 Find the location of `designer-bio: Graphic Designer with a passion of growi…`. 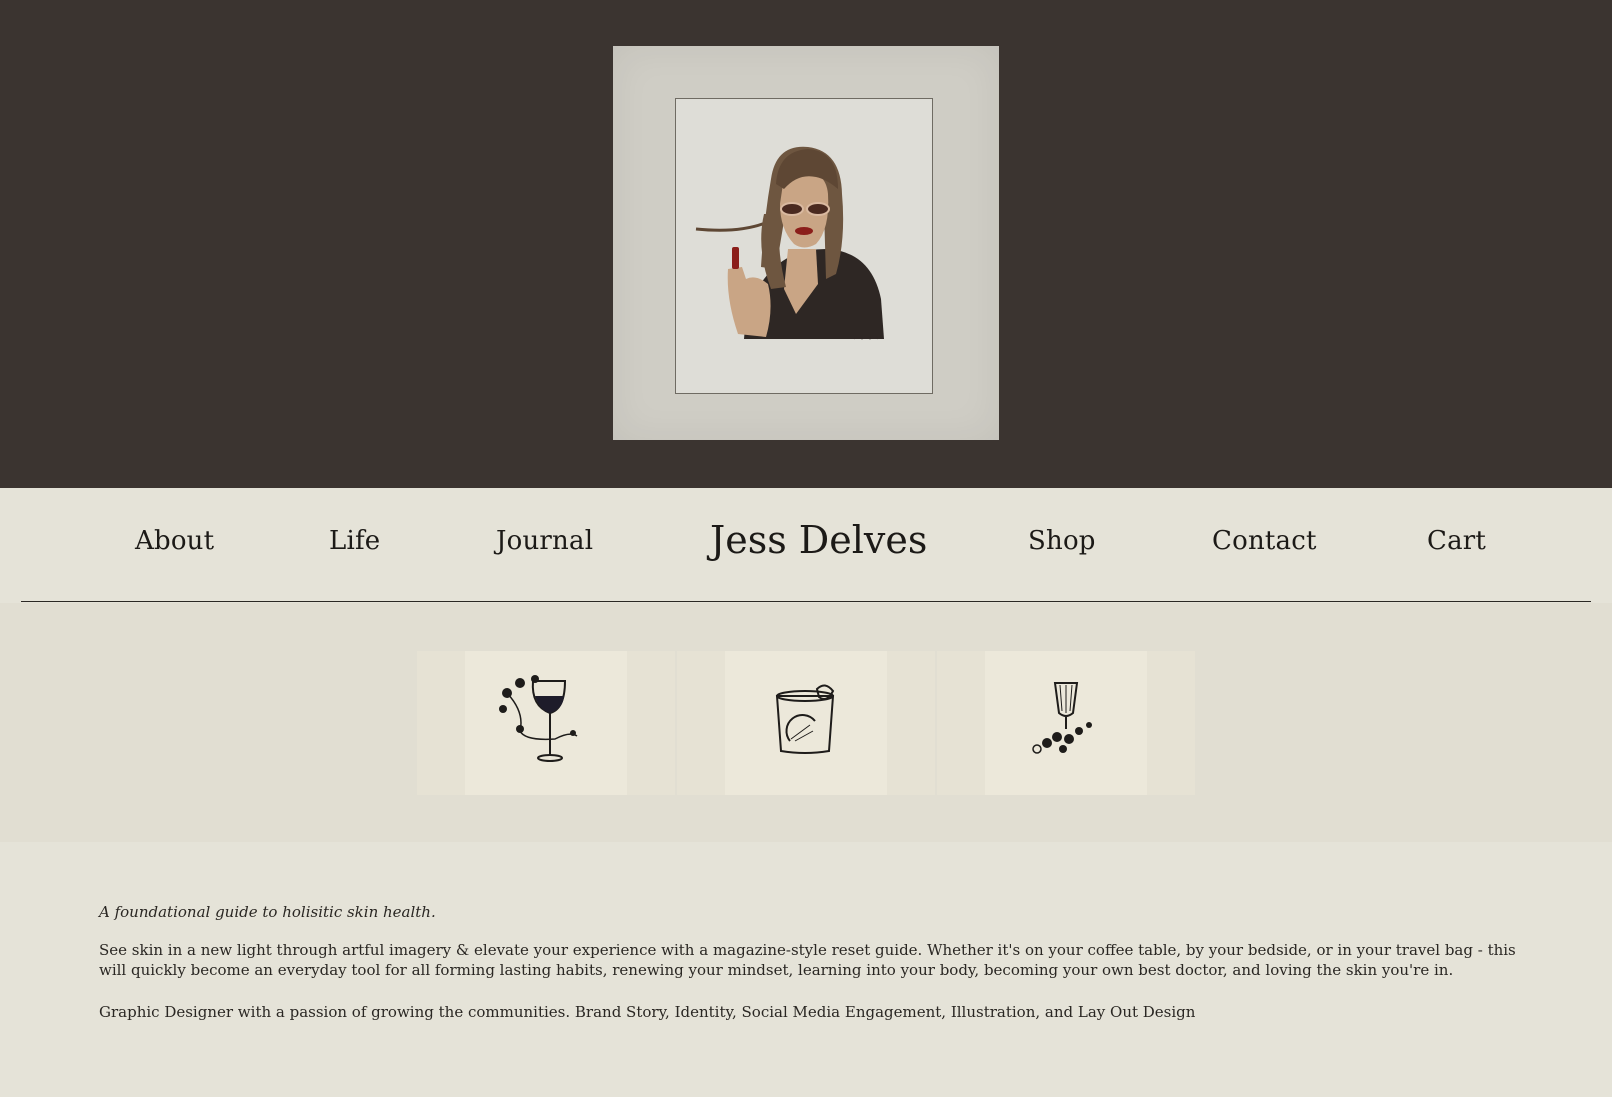

designer-bio: Graphic Designer with a passion of growi… is located at coordinates (647, 1012).